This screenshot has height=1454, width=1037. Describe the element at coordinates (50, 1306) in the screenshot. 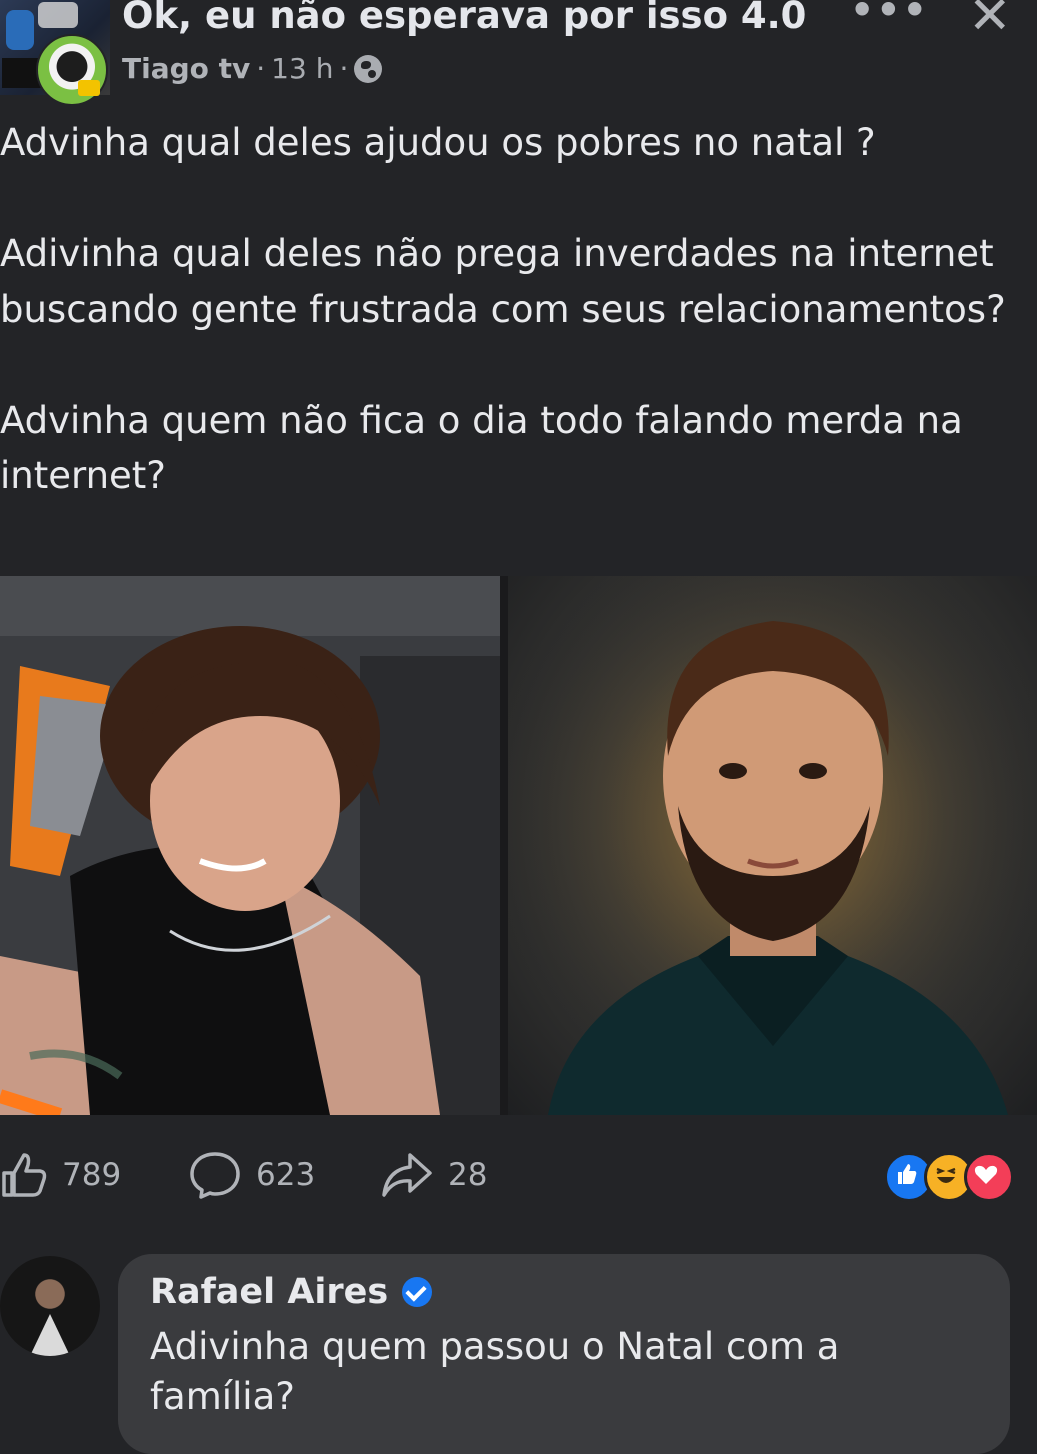

I see `commenter-avatar` at that location.